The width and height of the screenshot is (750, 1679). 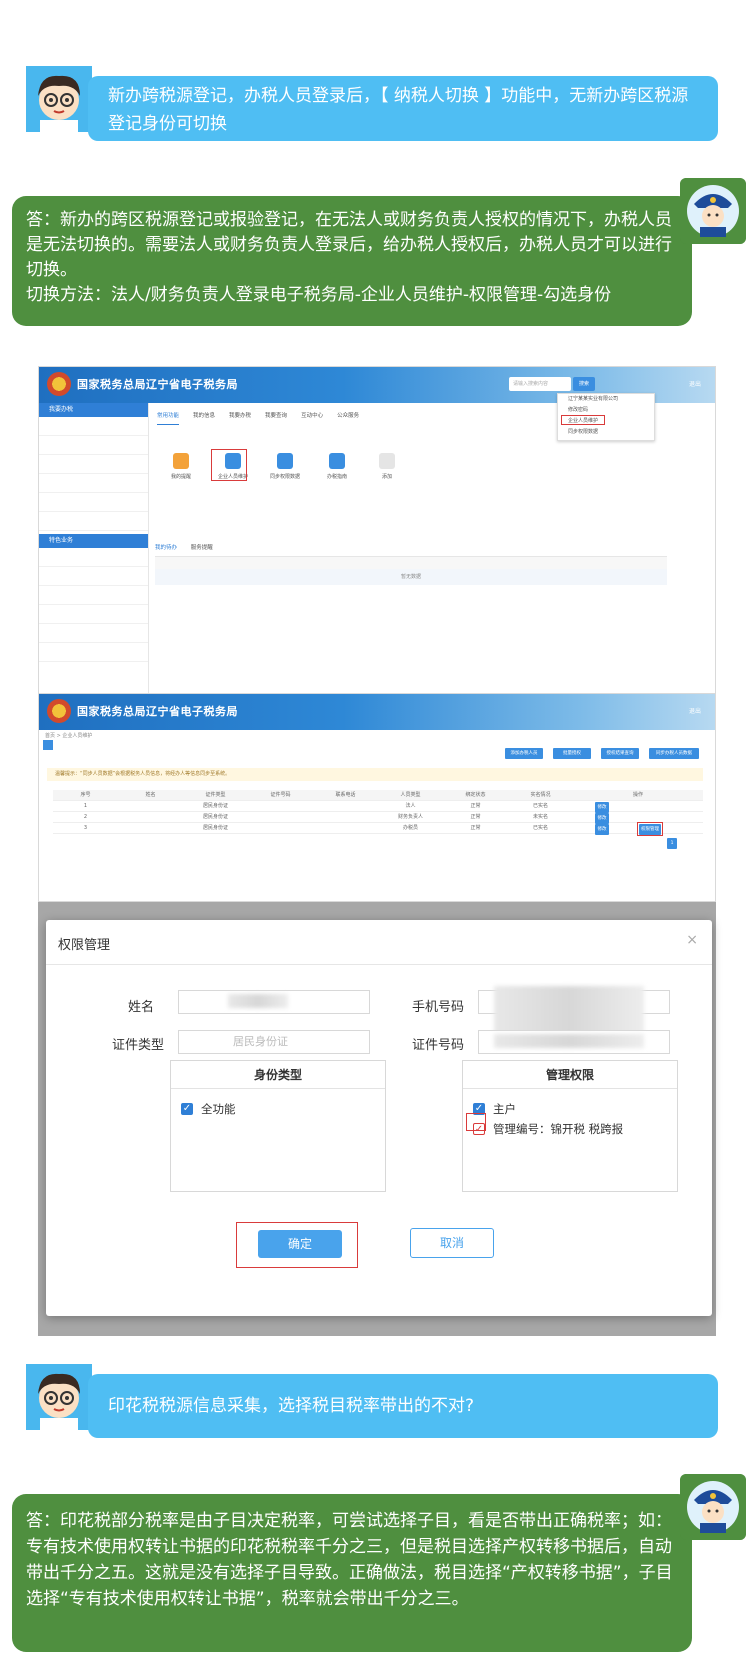 I want to click on breadcrumb: 首页 > 企业人员维护, so click(x=69, y=736).